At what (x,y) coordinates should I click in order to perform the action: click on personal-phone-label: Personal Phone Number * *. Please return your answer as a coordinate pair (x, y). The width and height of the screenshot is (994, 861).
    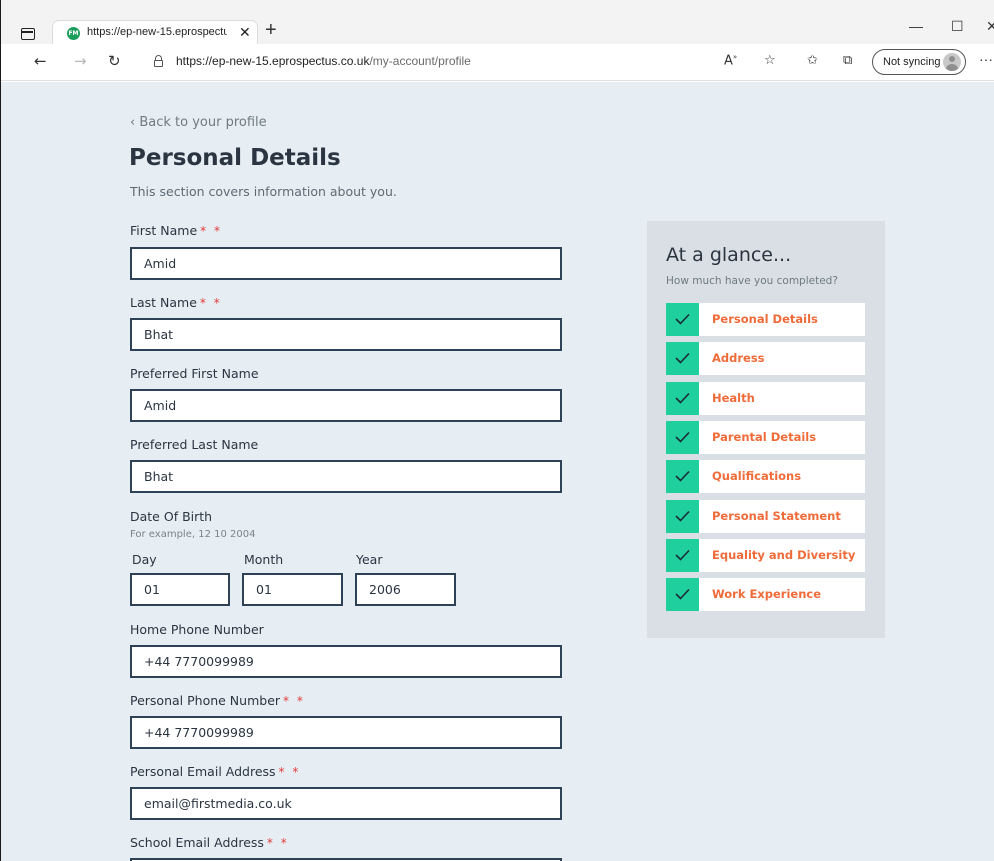
    Looking at the image, I should click on (217, 700).